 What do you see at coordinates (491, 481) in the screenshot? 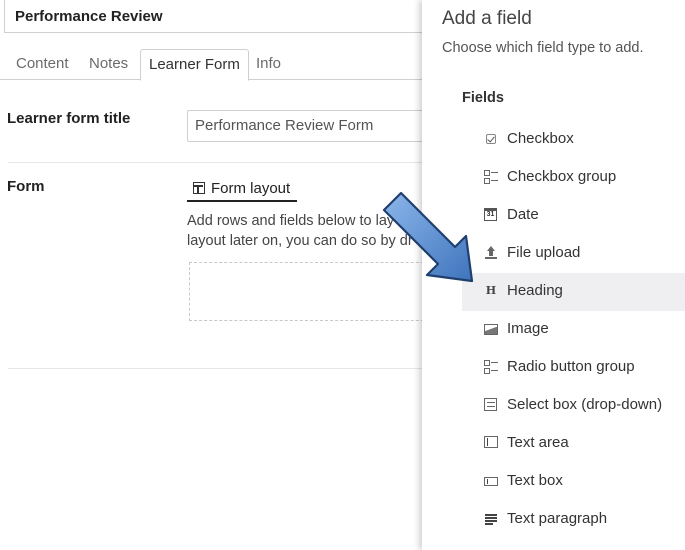
I see `text-box-icon` at bounding box center [491, 481].